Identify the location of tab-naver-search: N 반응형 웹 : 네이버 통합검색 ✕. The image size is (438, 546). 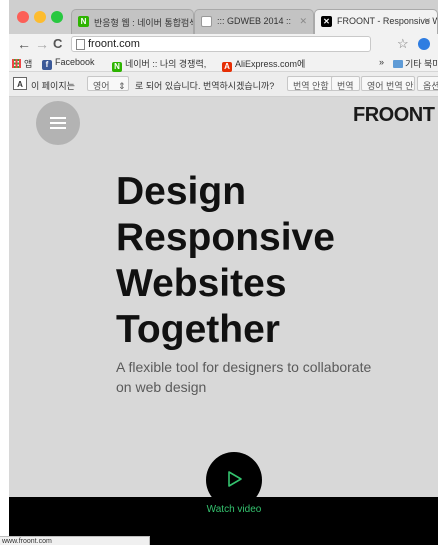
(132, 21).